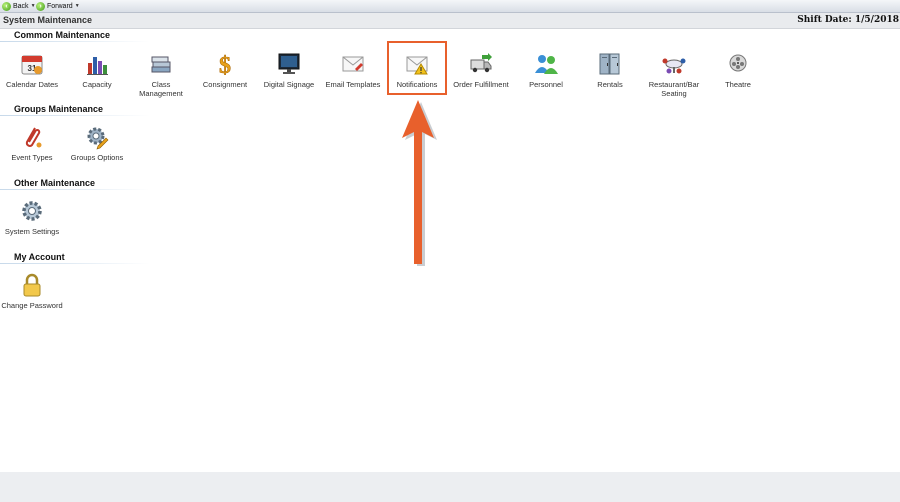 The image size is (900, 502). Describe the element at coordinates (450, 6) in the screenshot. I see `browser-nav-bar: ‹ Back ▼ › Forward ▼` at that location.